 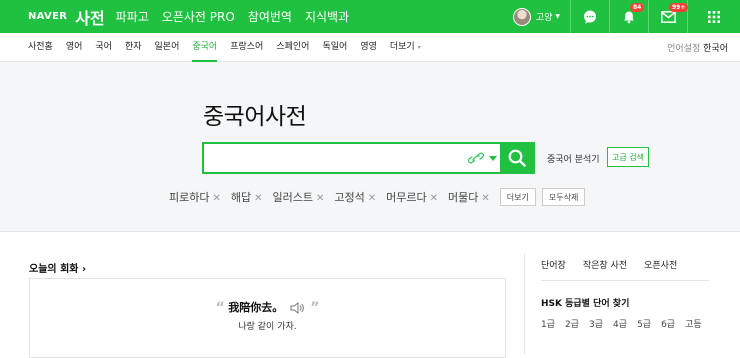 I want to click on search-input, so click(x=335, y=158).